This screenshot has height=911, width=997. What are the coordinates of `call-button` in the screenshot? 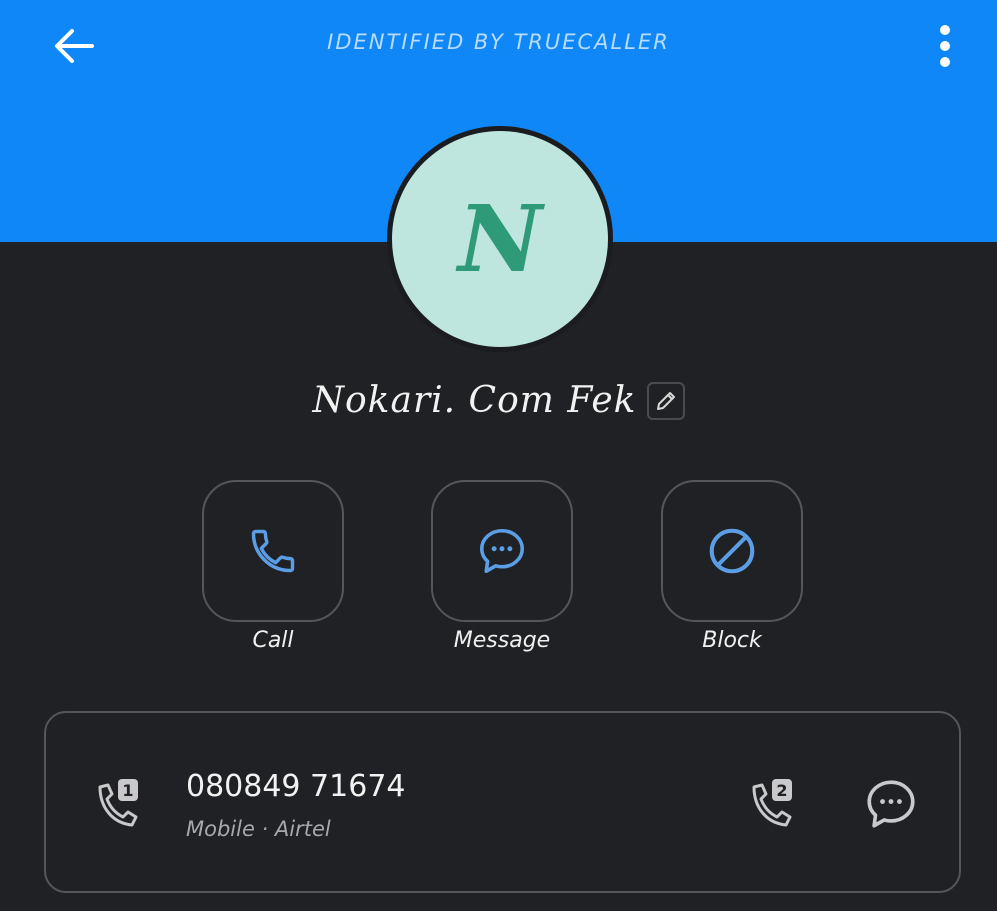 It's located at (273, 551).